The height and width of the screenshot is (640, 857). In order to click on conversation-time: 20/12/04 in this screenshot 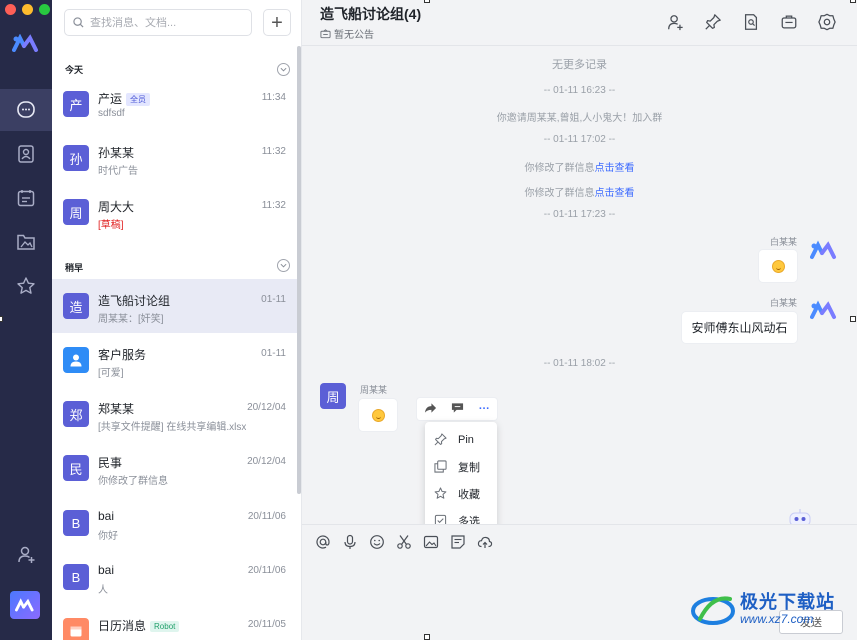, I will do `click(266, 407)`.